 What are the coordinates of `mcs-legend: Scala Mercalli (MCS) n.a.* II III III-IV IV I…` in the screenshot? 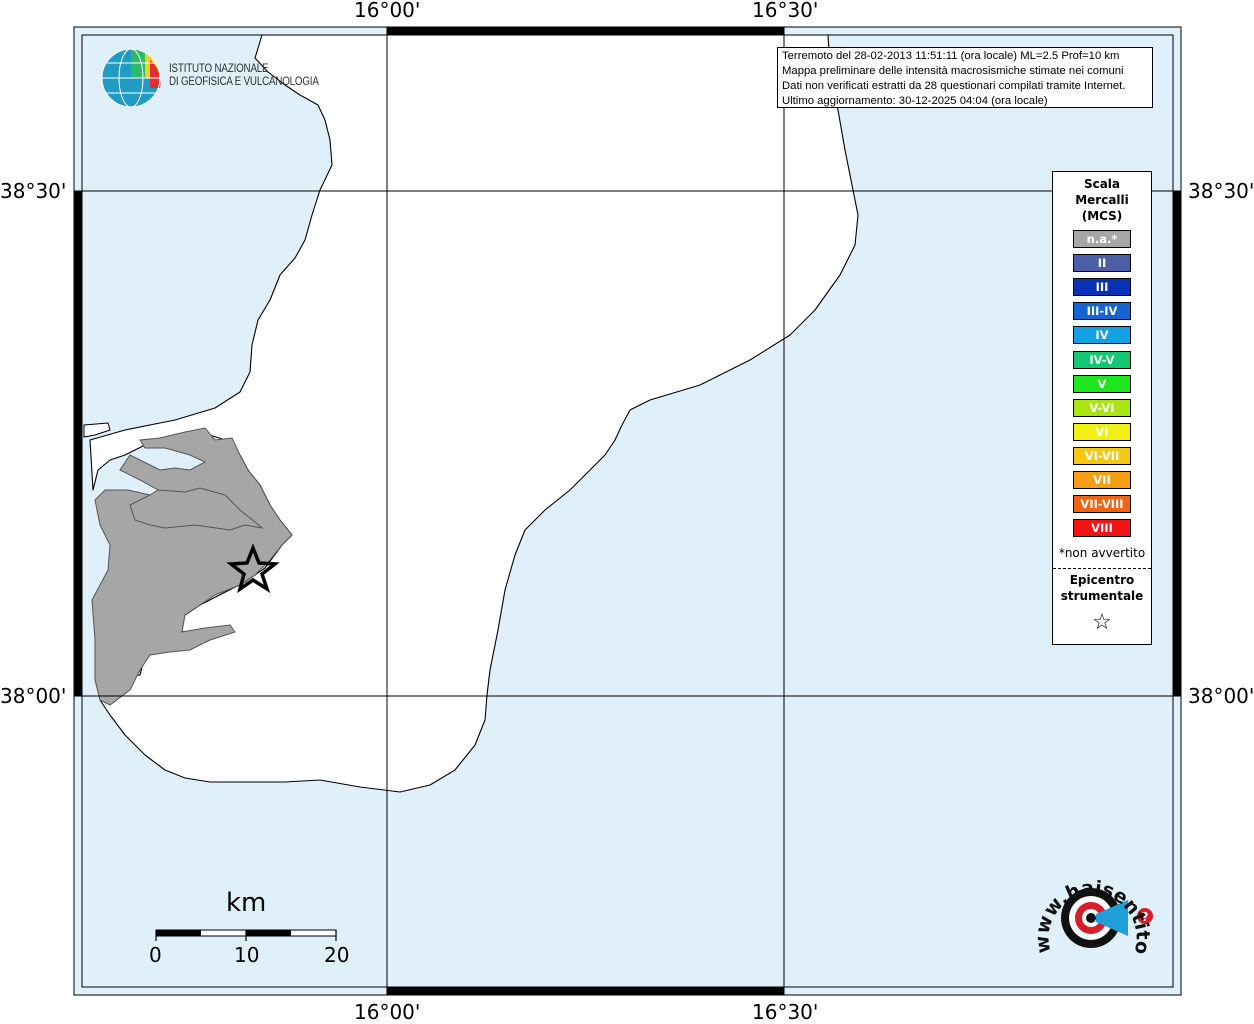 It's located at (1102, 408).